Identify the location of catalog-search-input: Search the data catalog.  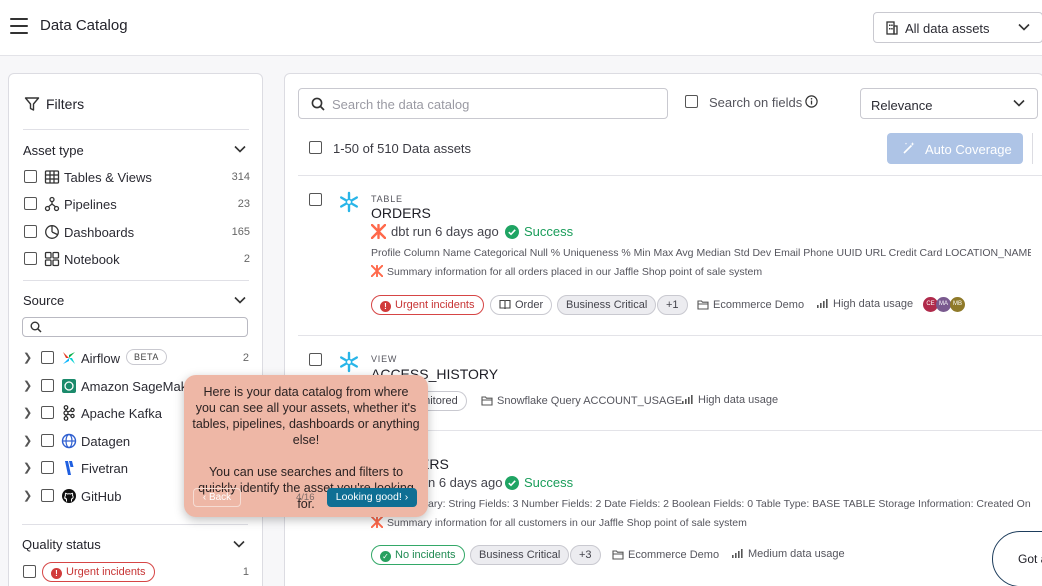
(483, 103).